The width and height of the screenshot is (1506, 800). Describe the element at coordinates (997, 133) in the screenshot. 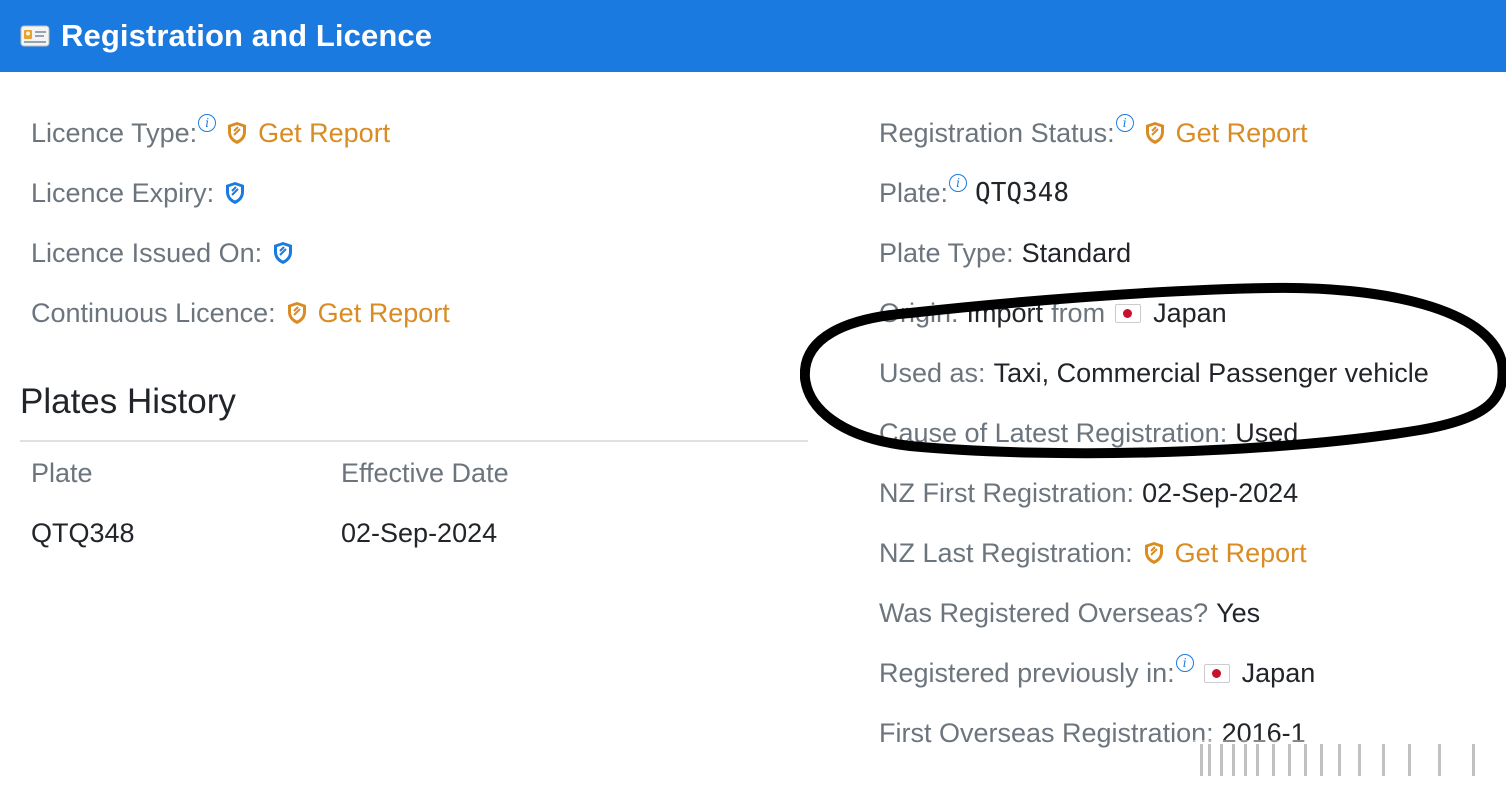

I see `registration-status-label: Registration Status:` at that location.